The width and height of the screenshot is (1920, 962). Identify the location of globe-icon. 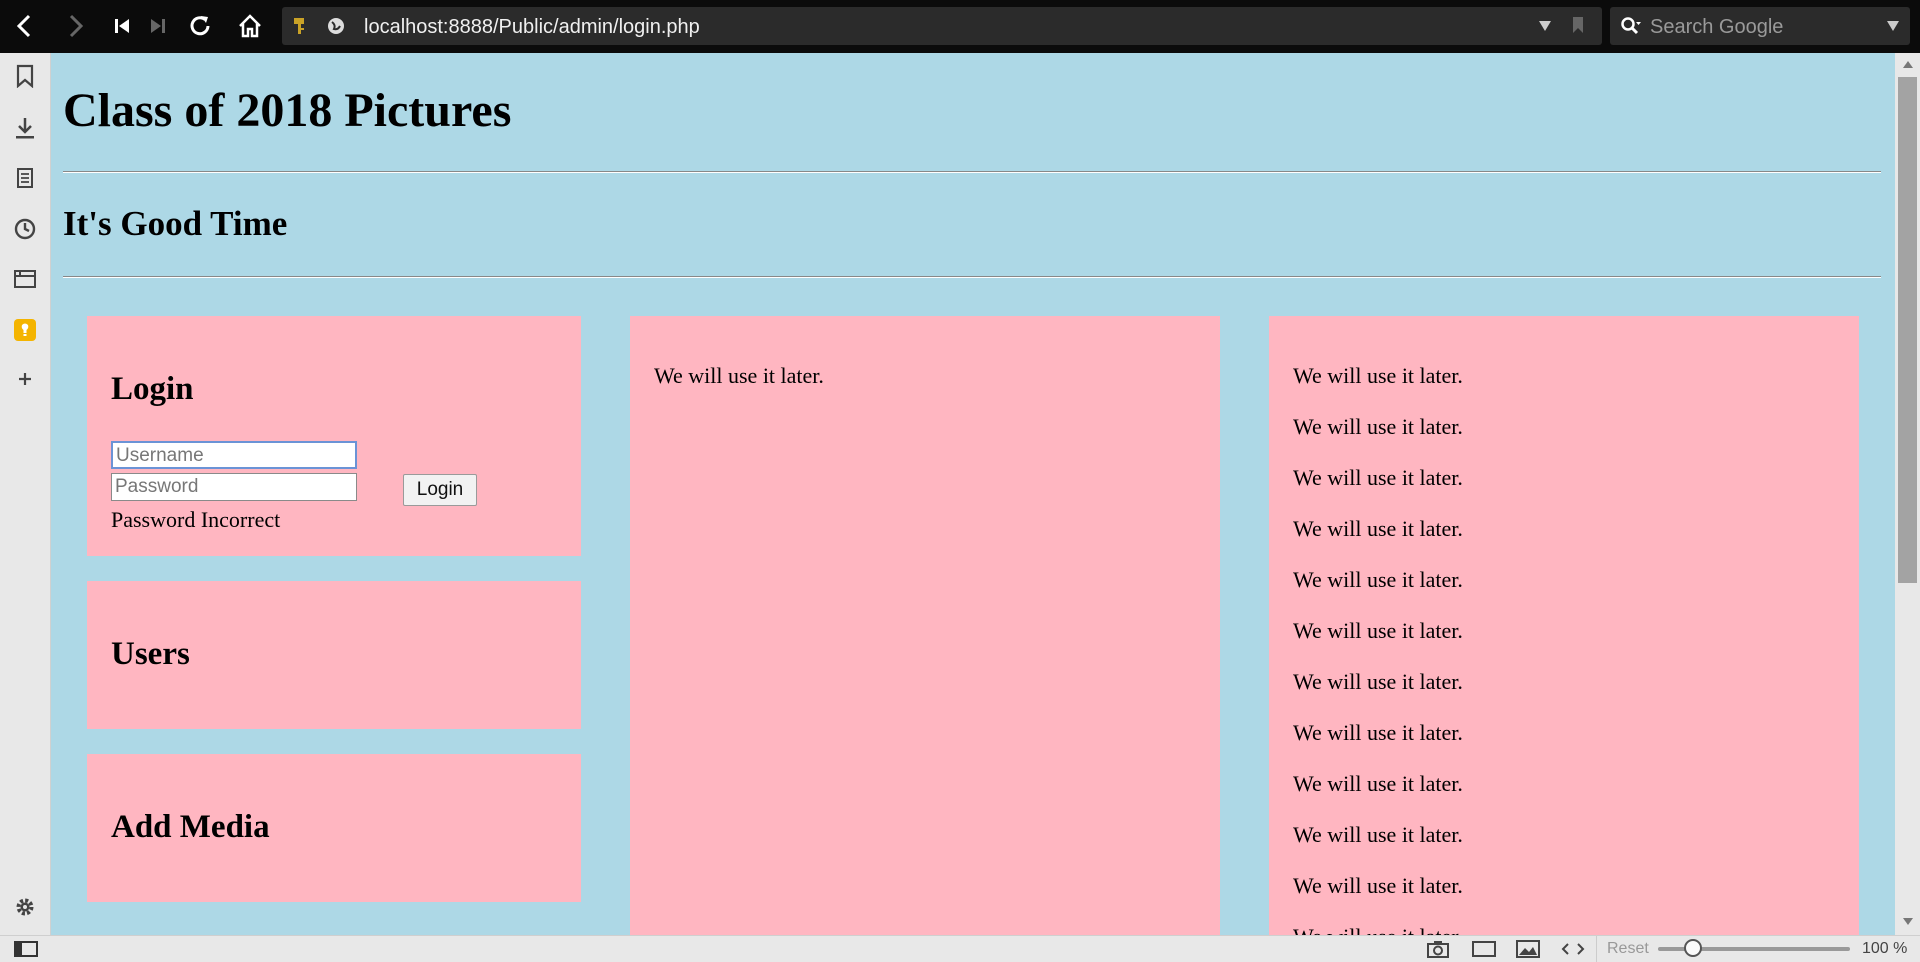
(336, 26).